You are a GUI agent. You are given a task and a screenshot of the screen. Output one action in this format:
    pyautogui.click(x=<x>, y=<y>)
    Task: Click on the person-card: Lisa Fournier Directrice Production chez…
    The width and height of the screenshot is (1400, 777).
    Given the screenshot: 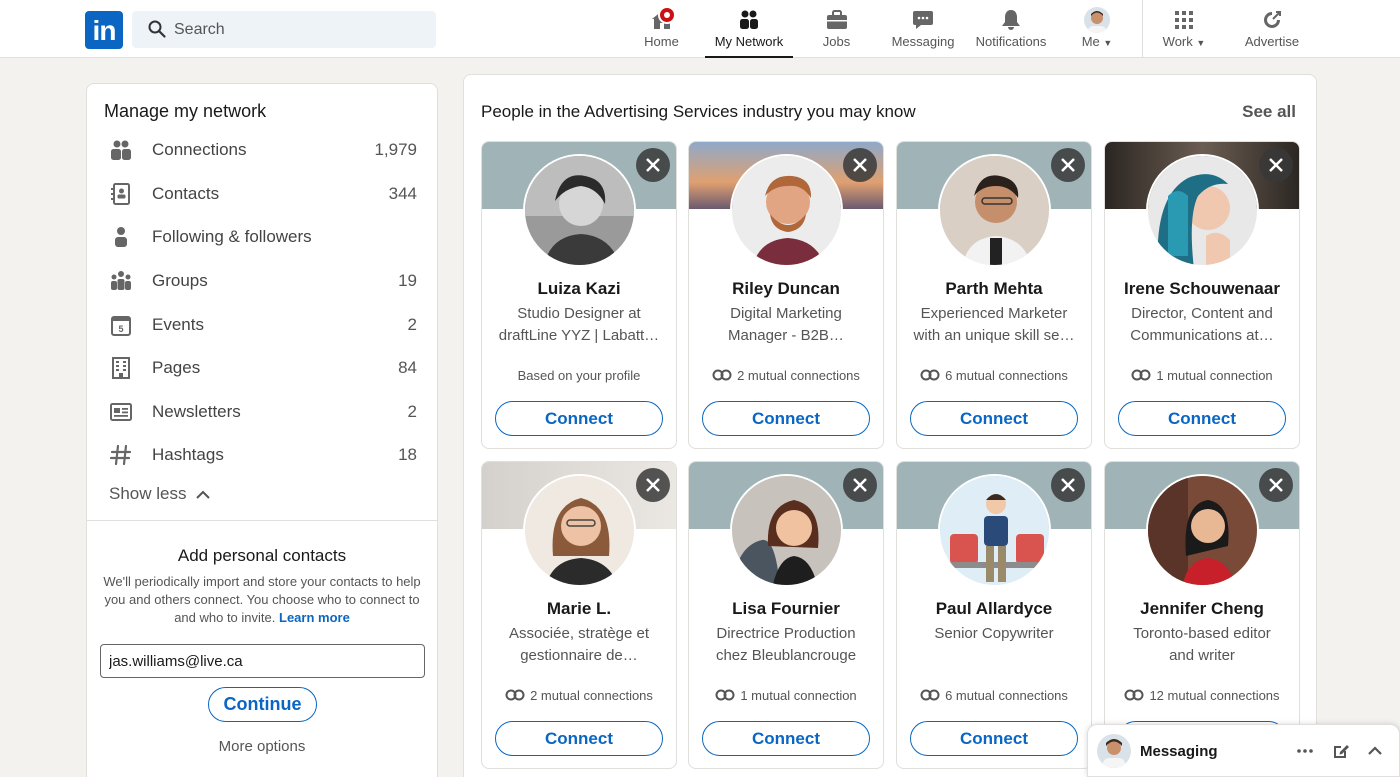 What is the action you would take?
    pyautogui.click(x=786, y=615)
    